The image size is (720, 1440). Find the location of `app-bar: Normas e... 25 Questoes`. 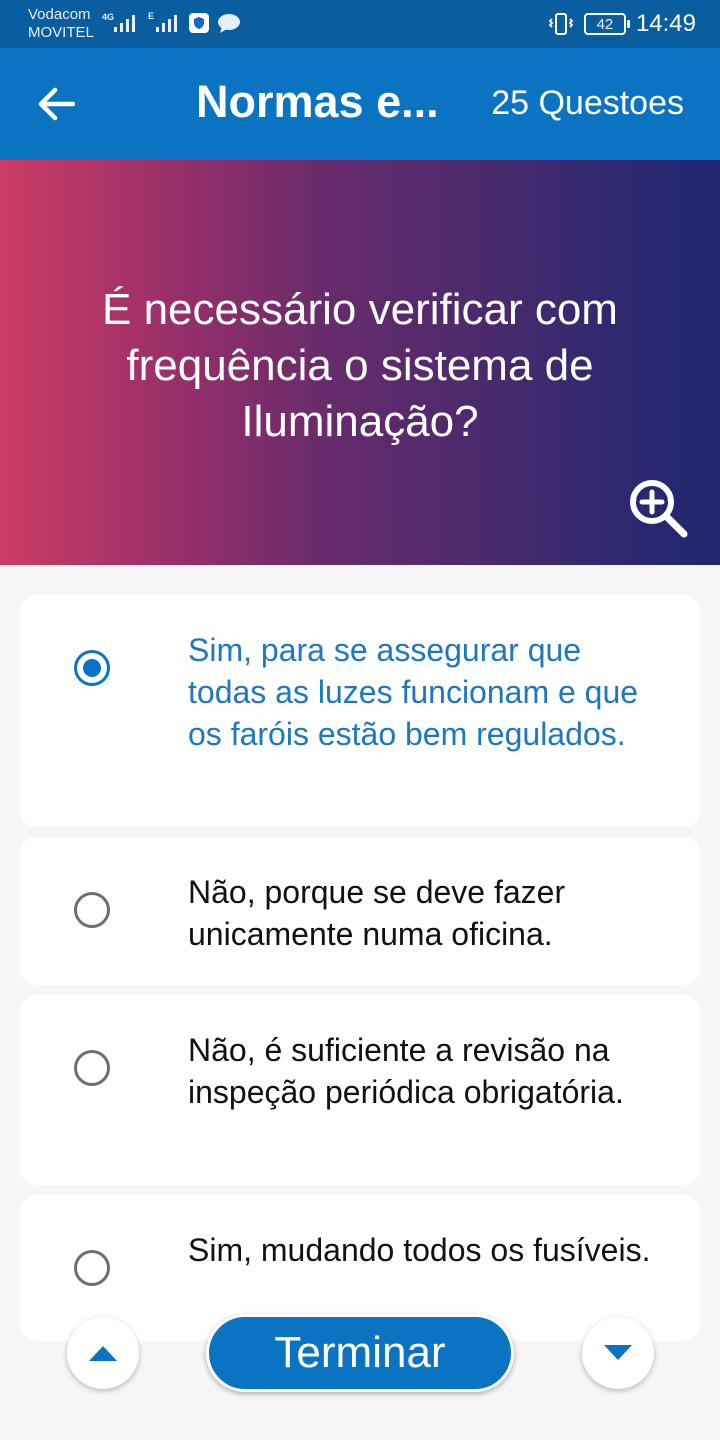

app-bar: Normas e... 25 Questoes is located at coordinates (360, 104).